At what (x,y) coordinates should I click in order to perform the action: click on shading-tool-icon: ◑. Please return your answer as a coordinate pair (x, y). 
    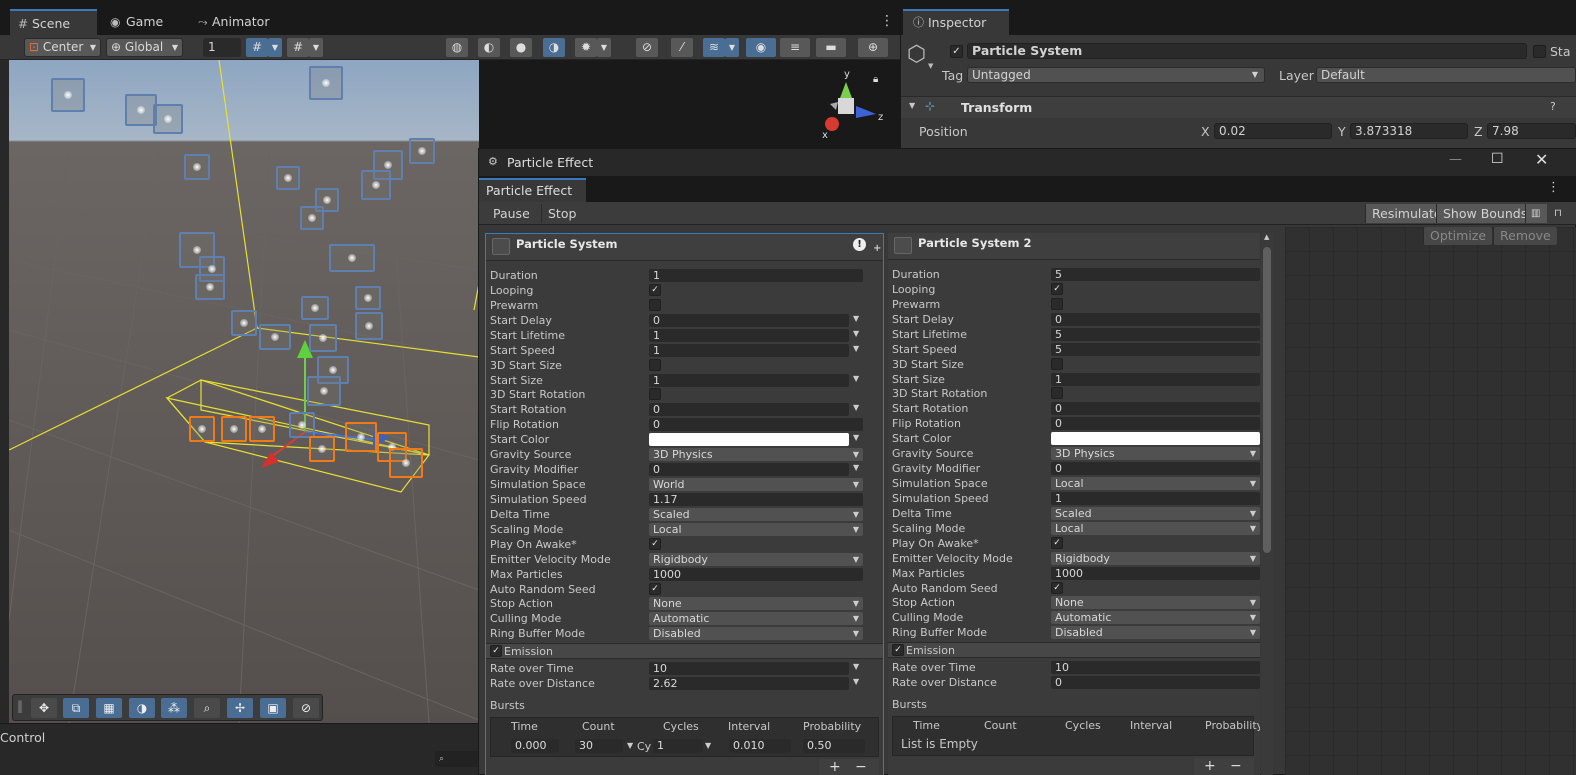
    Looking at the image, I should click on (142, 708).